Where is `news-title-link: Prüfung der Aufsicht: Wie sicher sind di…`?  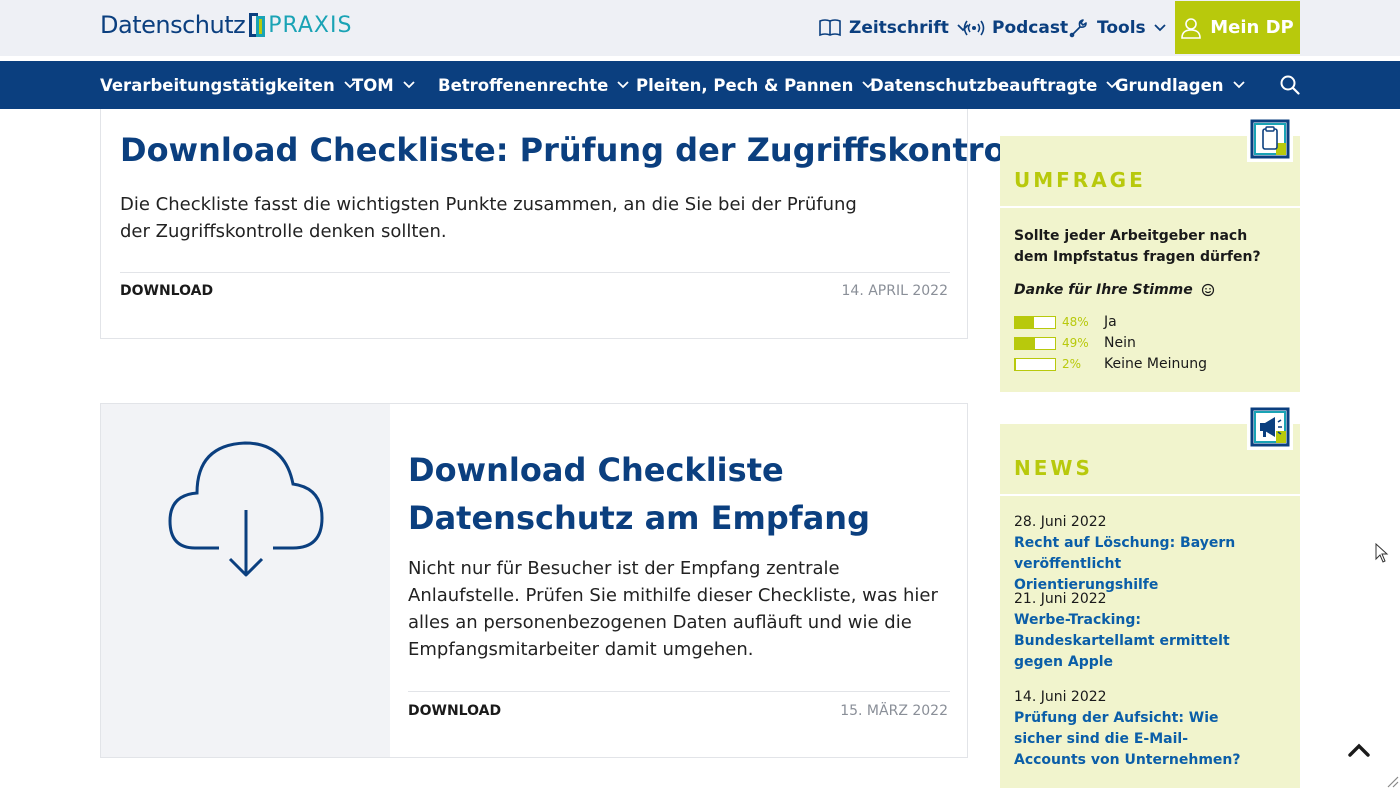
news-title-link: Prüfung der Aufsicht: Wie sicher sind di… is located at coordinates (1134, 739).